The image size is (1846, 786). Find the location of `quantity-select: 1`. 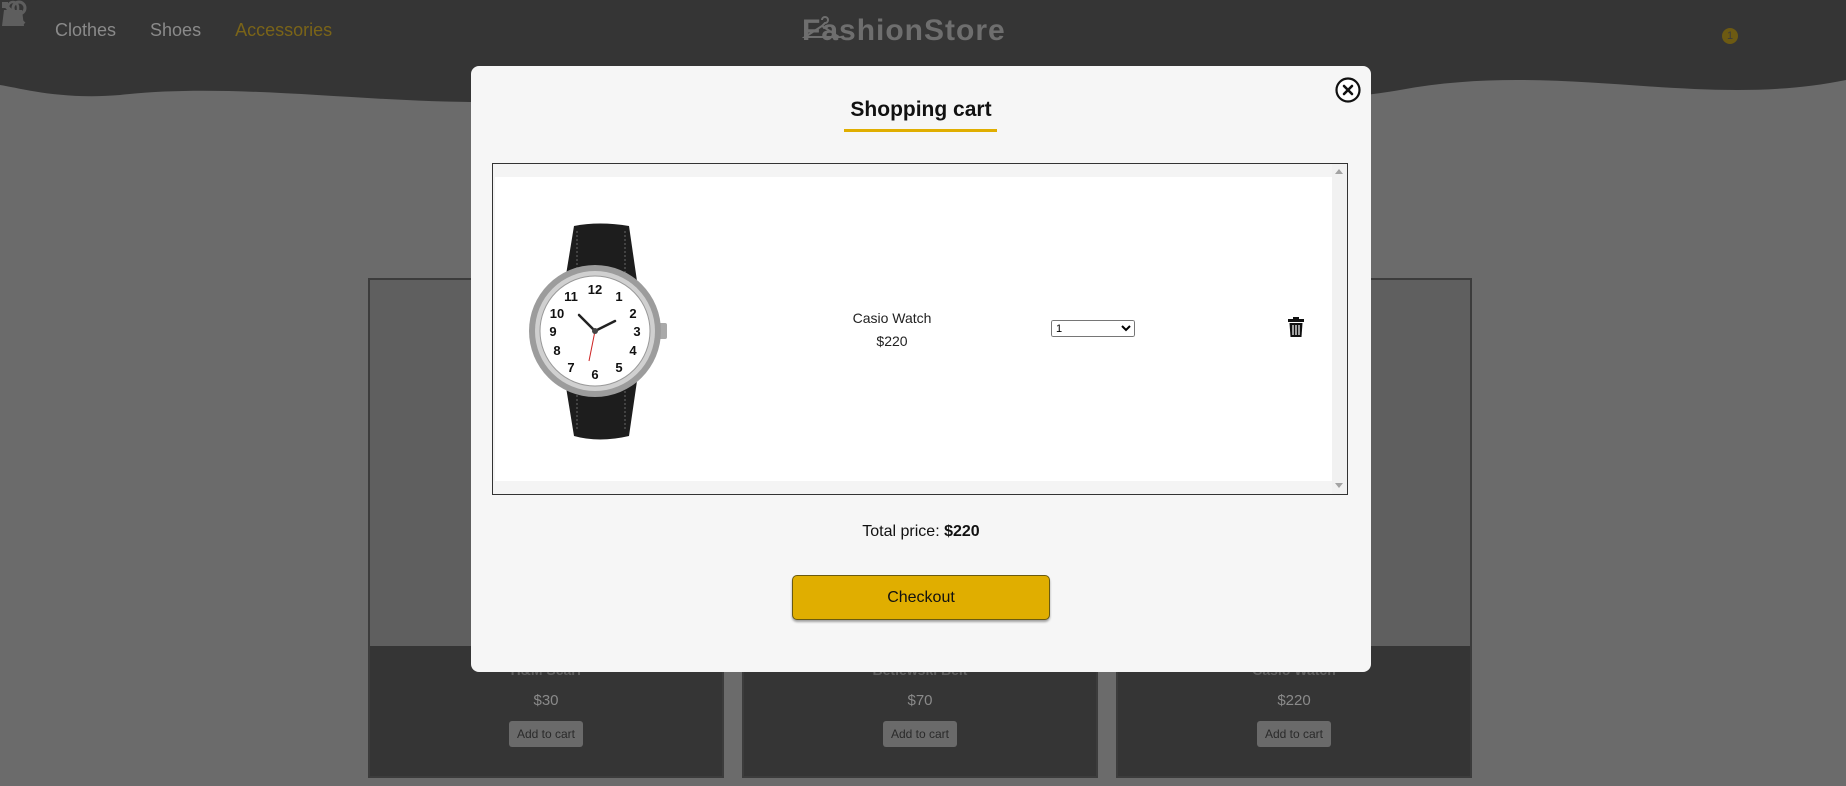

quantity-select: 1 is located at coordinates (1093, 328).